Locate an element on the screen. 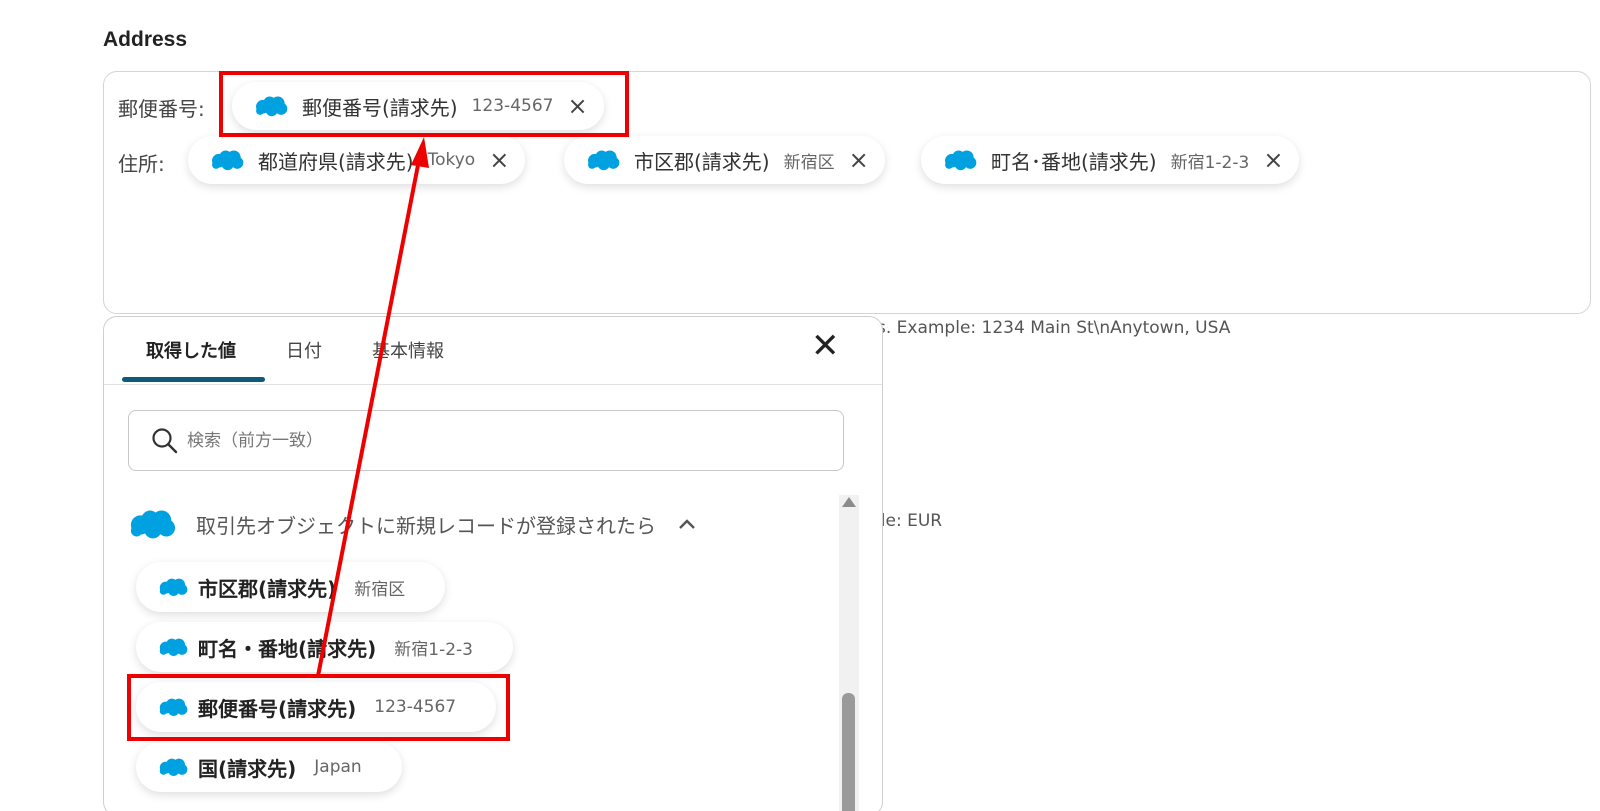  item-name: 町名・番地(請求先) is located at coordinates (287, 648).